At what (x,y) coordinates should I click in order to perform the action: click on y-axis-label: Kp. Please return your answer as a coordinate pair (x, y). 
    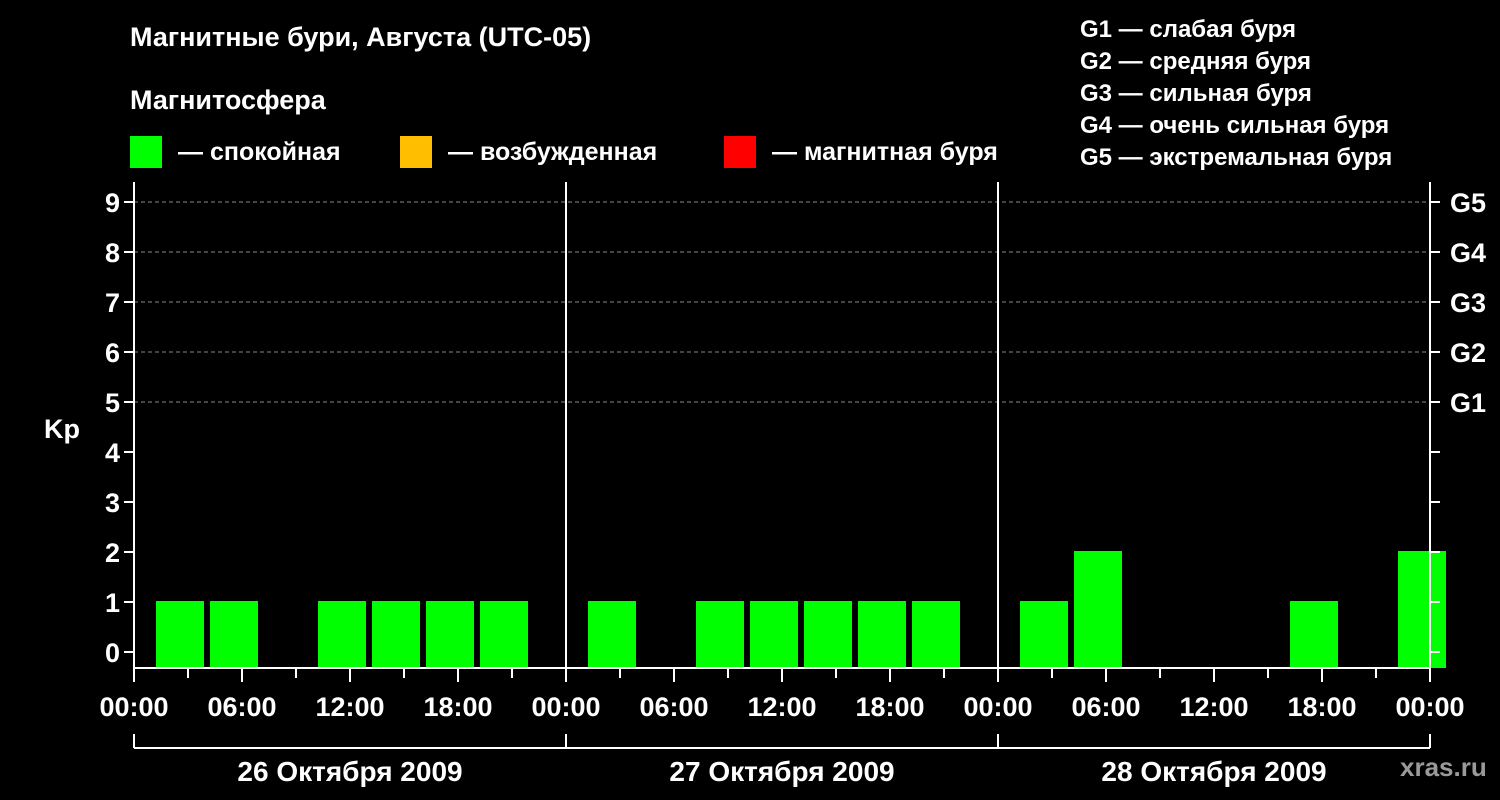
    Looking at the image, I should click on (62, 429).